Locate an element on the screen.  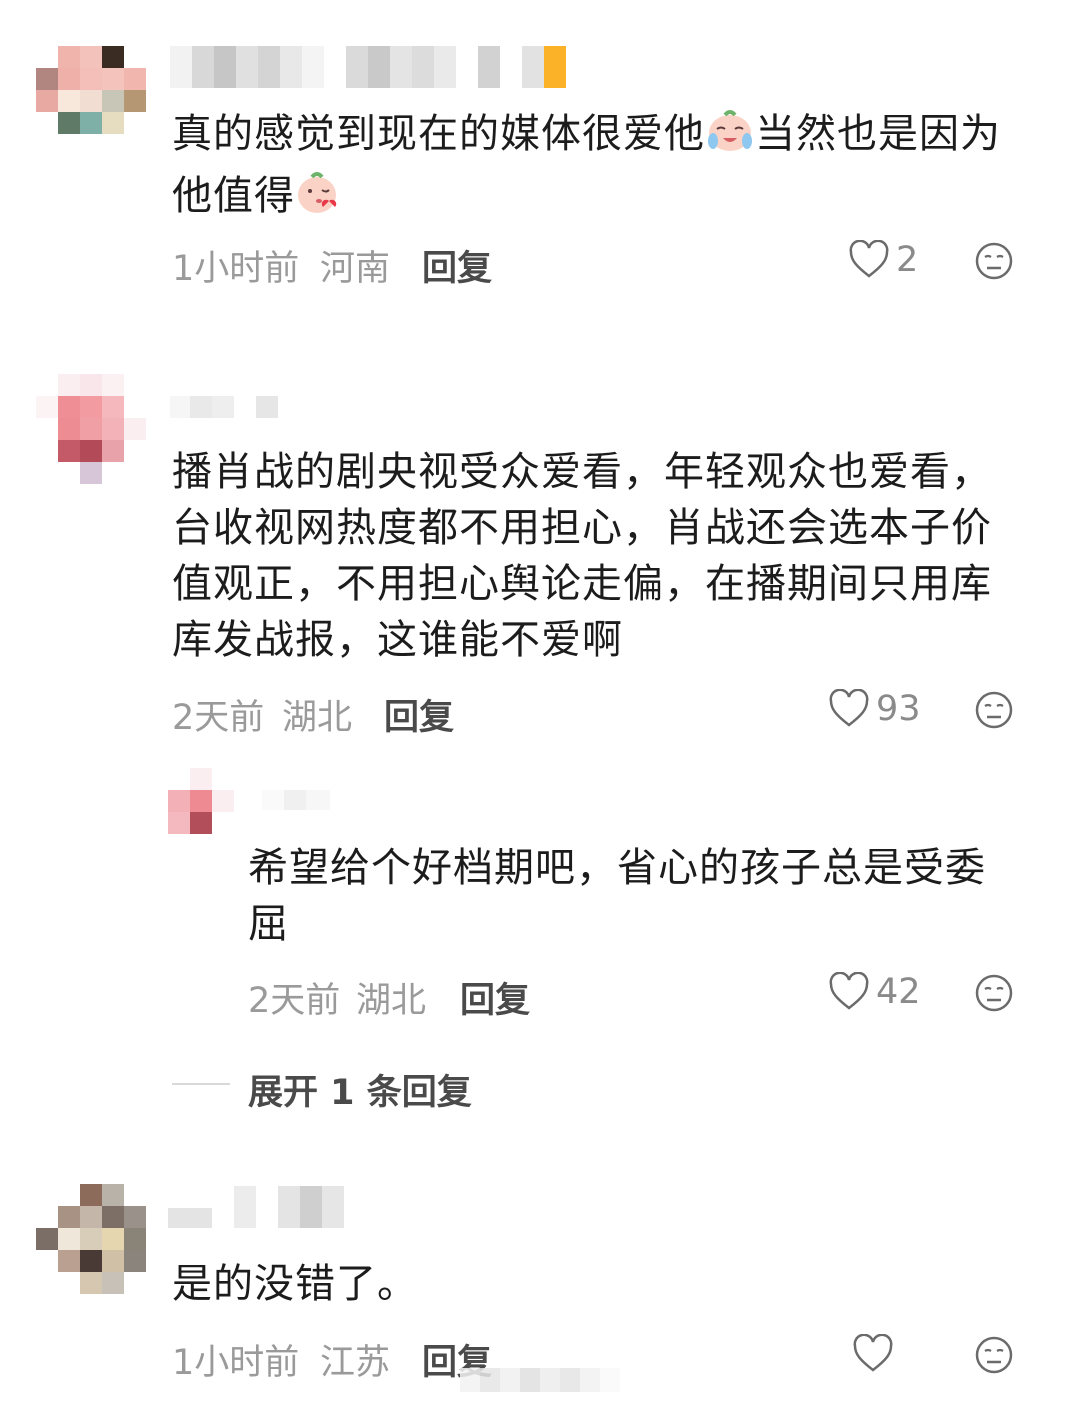
expand-divider is located at coordinates (201, 1084).